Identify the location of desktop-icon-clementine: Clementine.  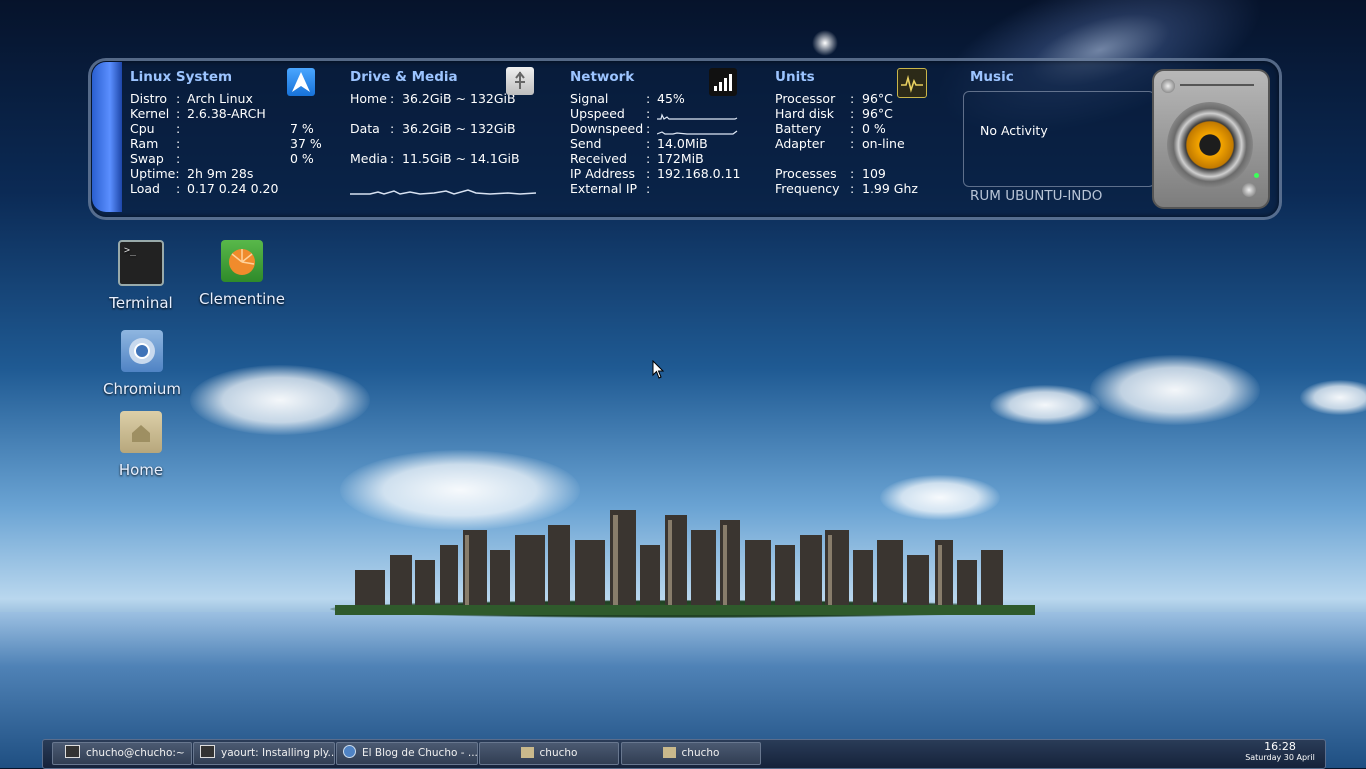
(242, 274).